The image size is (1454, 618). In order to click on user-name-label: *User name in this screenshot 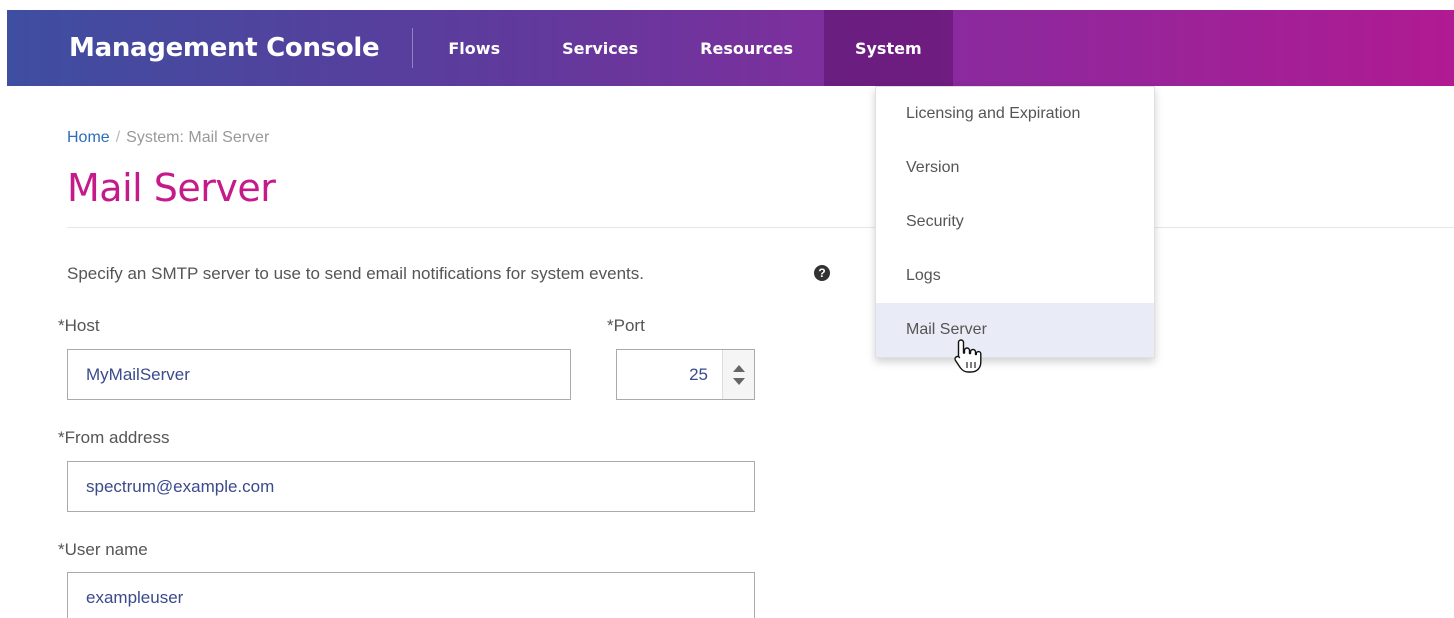, I will do `click(103, 549)`.